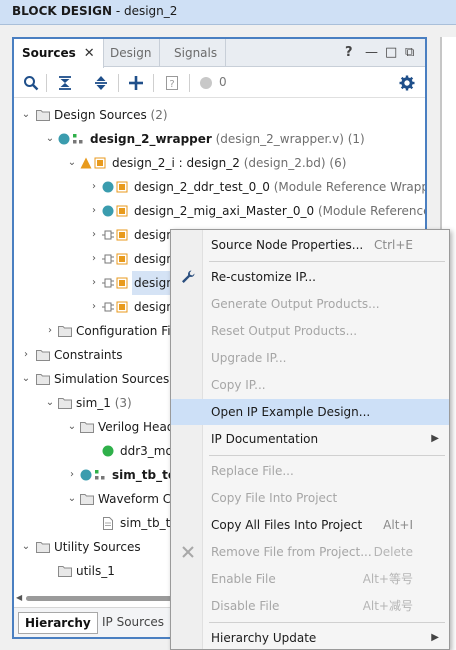 This screenshot has width=456, height=650. Describe the element at coordinates (188, 276) in the screenshot. I see `wrench-icon` at that location.